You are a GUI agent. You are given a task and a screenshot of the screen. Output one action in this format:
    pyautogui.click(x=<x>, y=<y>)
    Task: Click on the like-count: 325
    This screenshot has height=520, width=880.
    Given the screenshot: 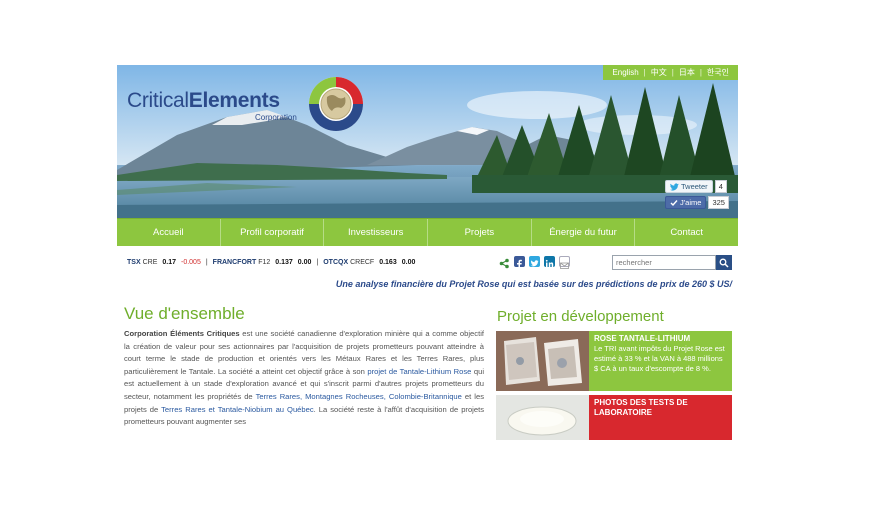 What is the action you would take?
    pyautogui.click(x=718, y=202)
    